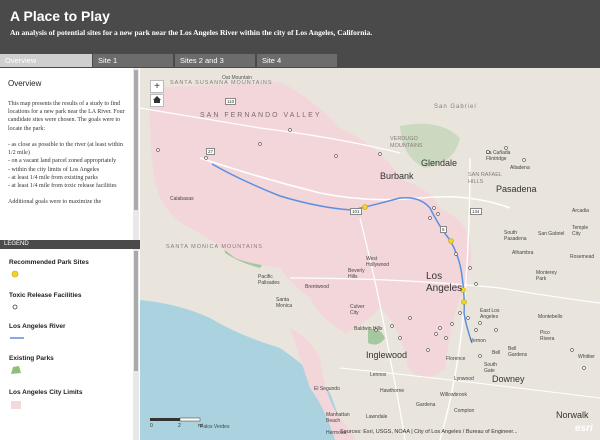  What do you see at coordinates (523, 253) in the screenshot?
I see `map-label: Alhambra` at bounding box center [523, 253].